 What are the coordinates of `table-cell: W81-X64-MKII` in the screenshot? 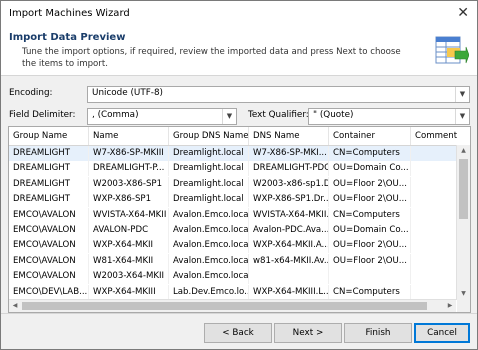 It's located at (129, 261).